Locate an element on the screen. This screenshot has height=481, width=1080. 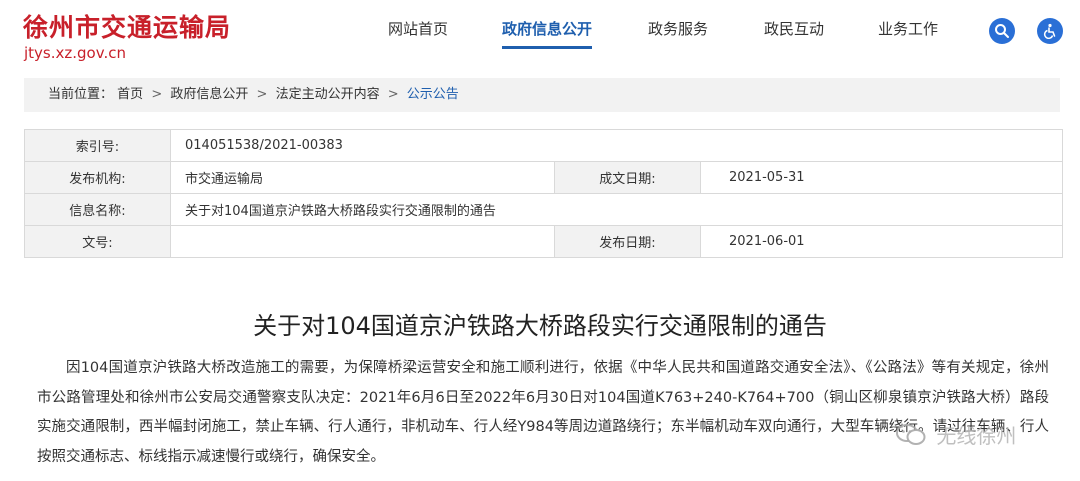
publish-date-label: 发布日期: is located at coordinates (627, 241).